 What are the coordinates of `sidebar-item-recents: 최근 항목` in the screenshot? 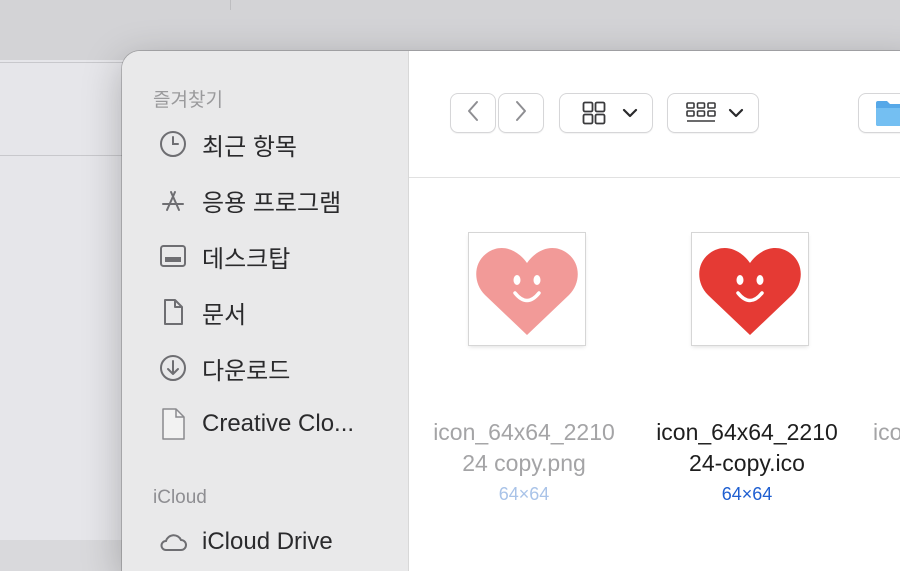 It's located at (278, 144).